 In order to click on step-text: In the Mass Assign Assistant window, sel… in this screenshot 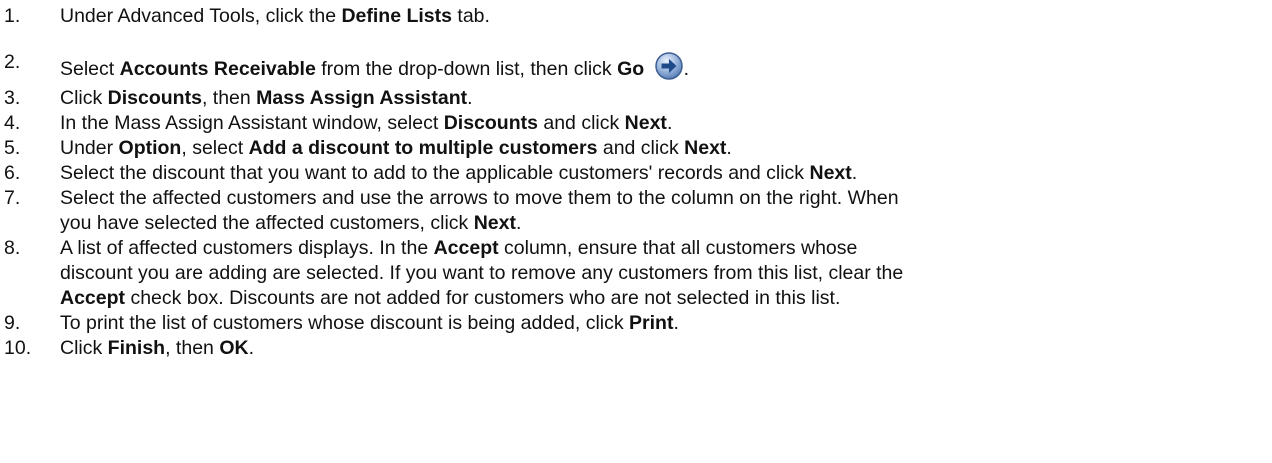, I will do `click(366, 123)`.